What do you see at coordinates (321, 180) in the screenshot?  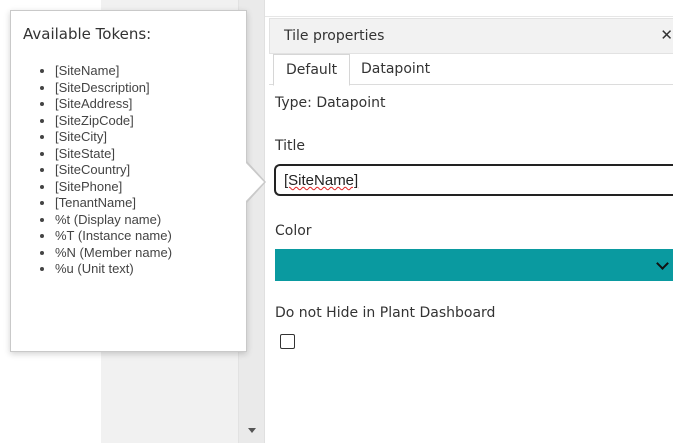 I see `title-input-value: [SiteName]` at bounding box center [321, 180].